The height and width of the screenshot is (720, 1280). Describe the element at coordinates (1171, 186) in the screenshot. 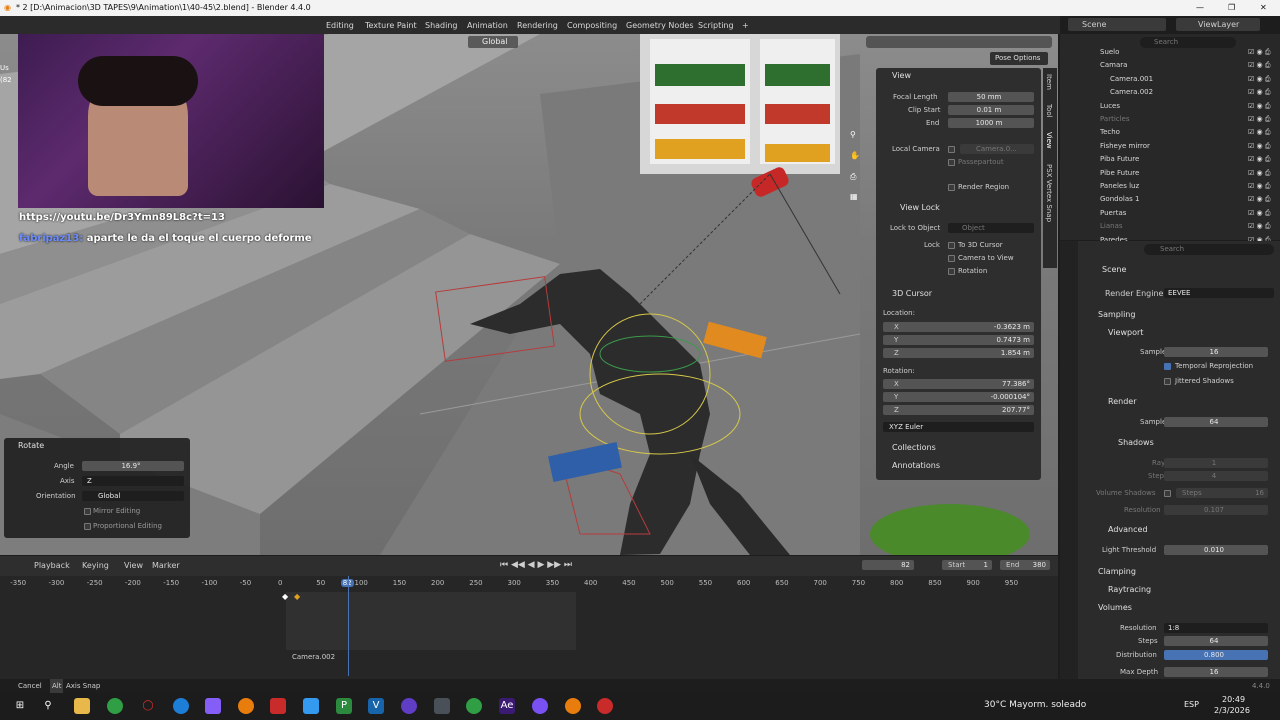

I see `outliner-row: Paneles luz ☑ ◉ ⎙` at that location.